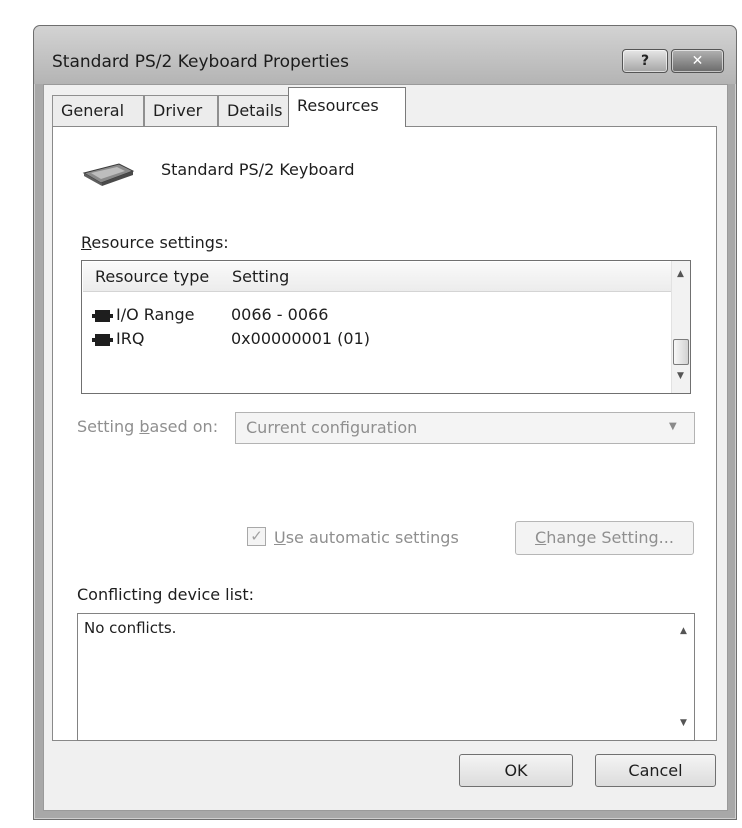  Describe the element at coordinates (673, 426) in the screenshot. I see `chevron-down-icon: ▼` at that location.